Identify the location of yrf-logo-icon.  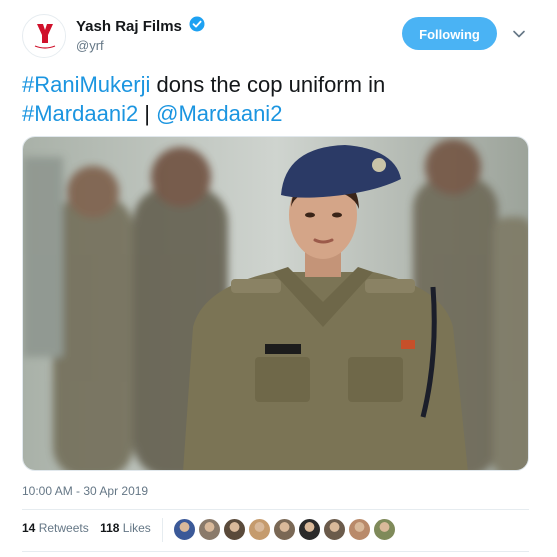
(44, 36).